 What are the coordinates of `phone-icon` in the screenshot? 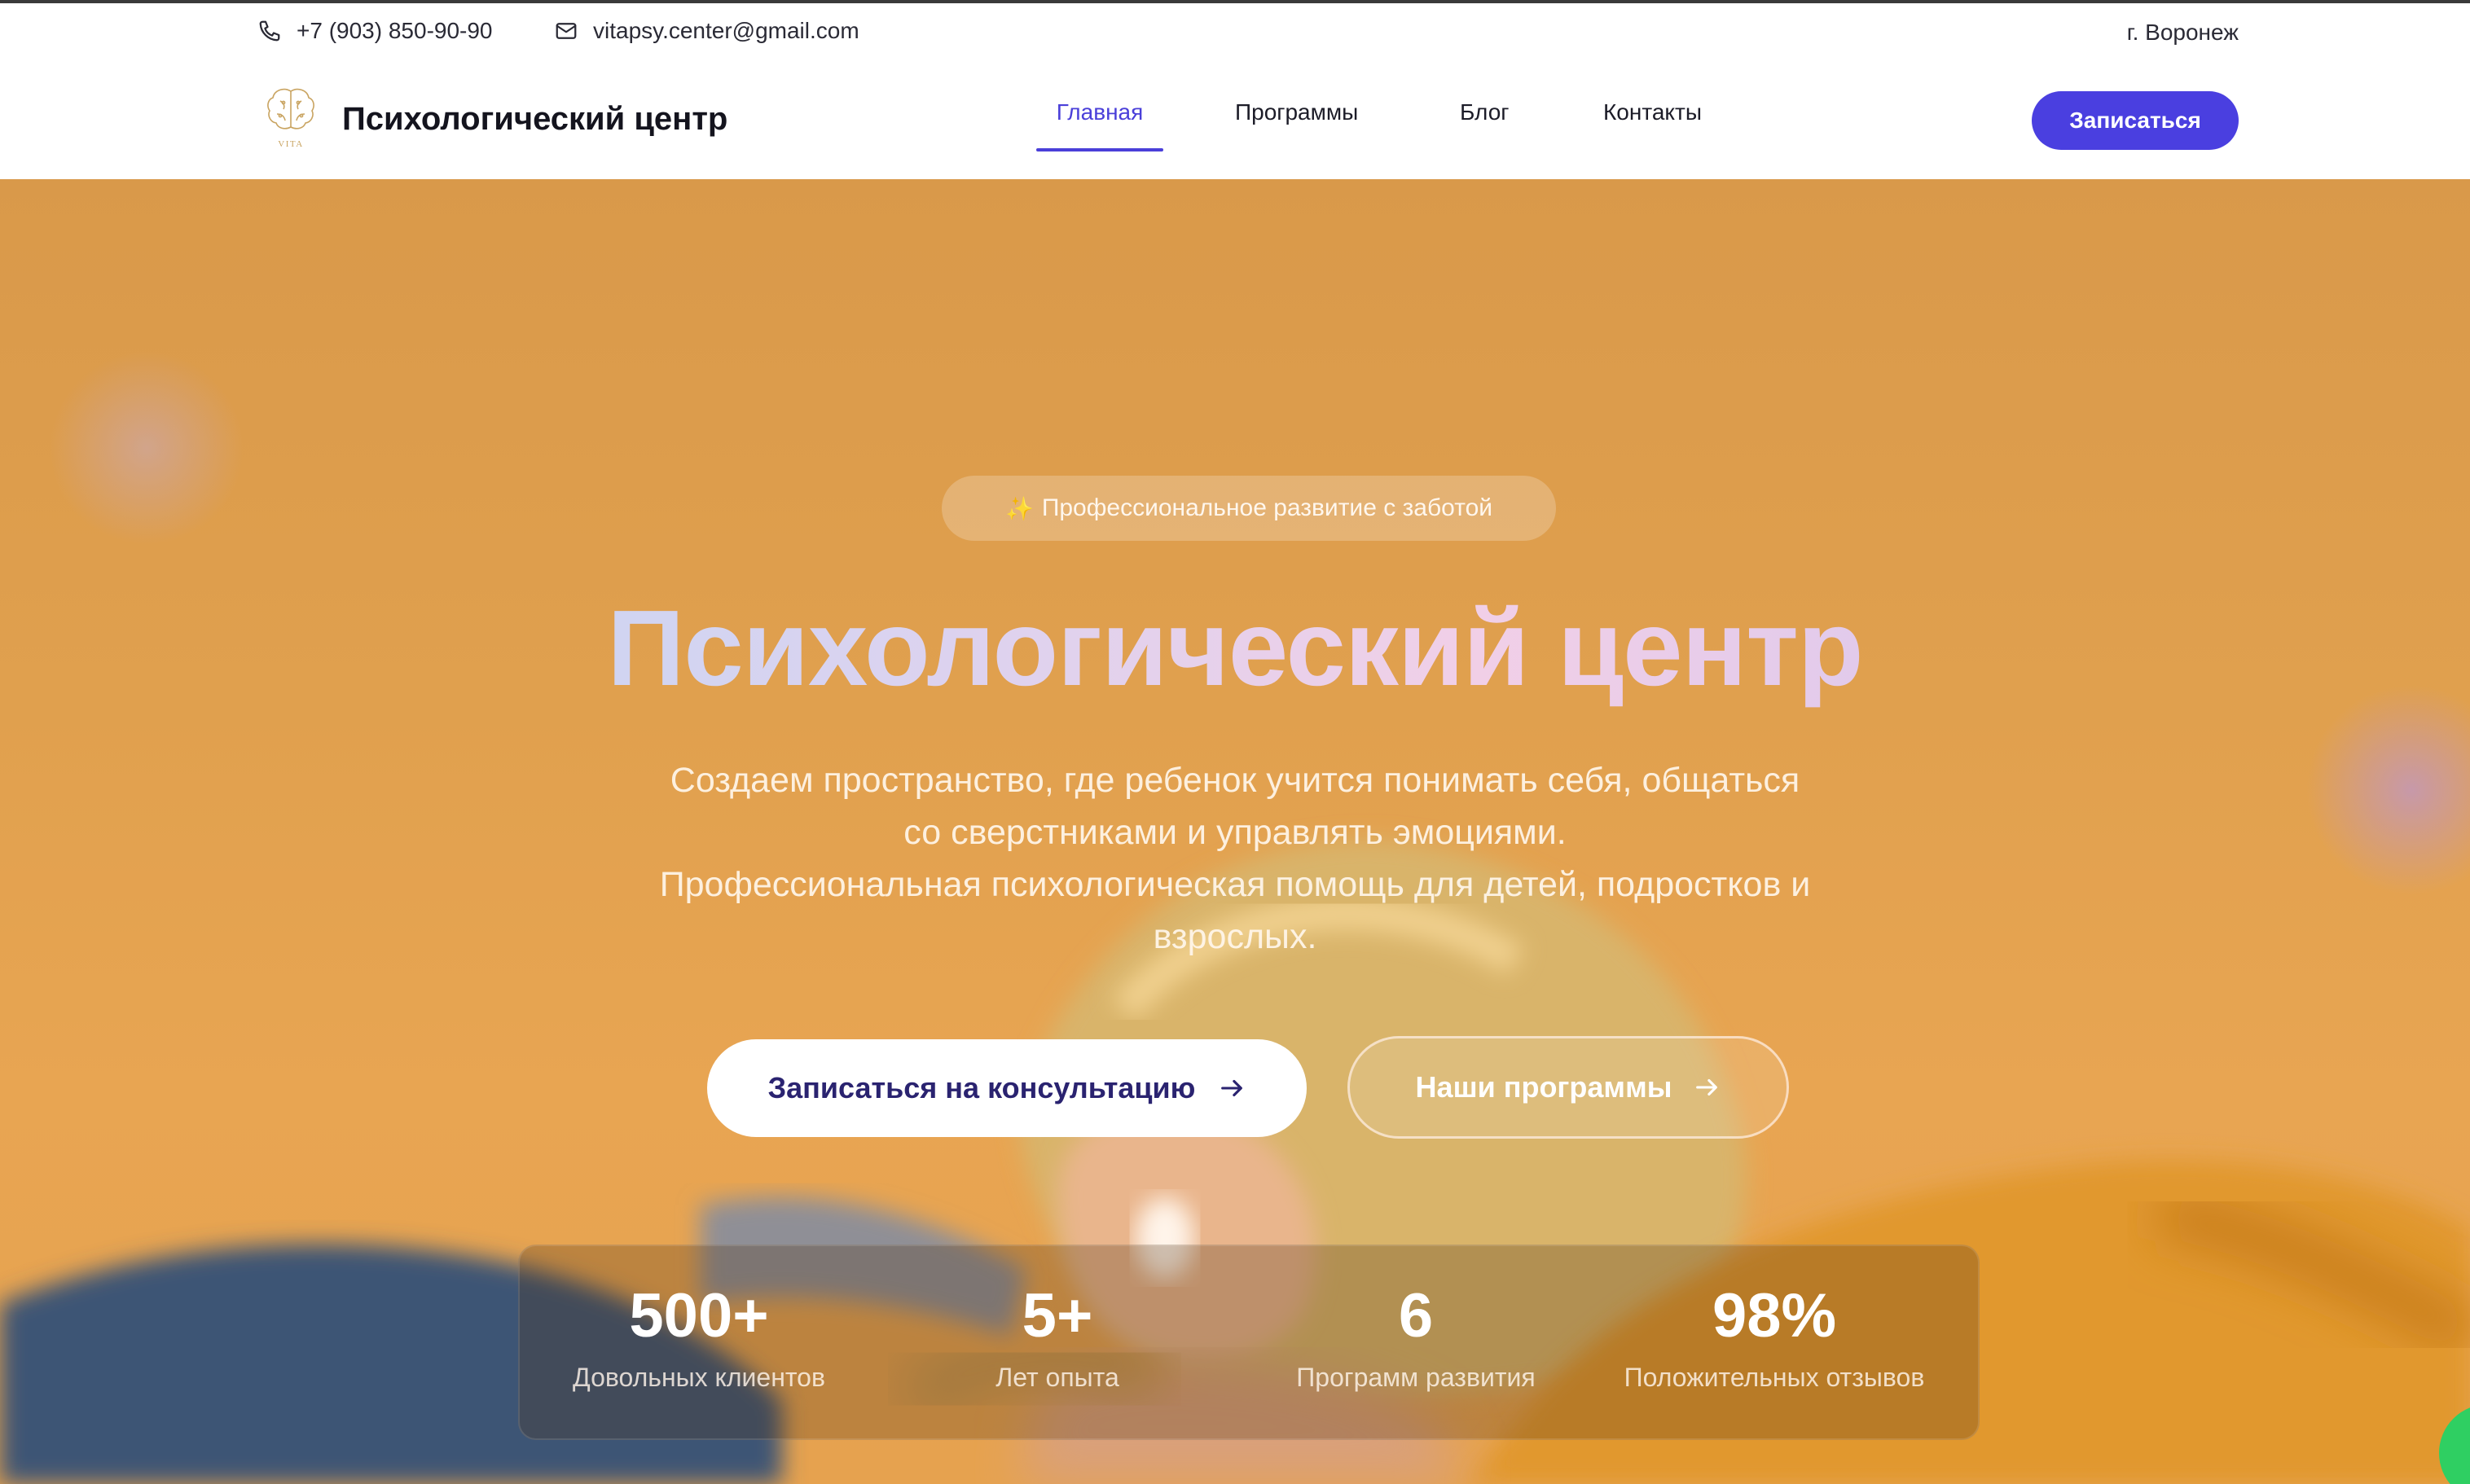 It's located at (269, 31).